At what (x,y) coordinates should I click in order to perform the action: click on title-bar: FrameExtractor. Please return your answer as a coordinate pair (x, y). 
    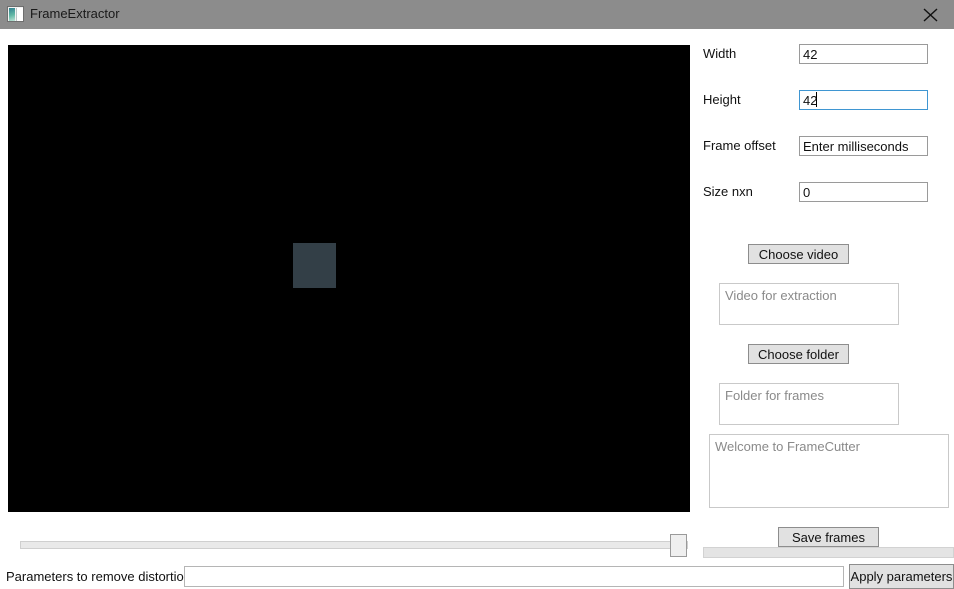
    Looking at the image, I should click on (477, 14).